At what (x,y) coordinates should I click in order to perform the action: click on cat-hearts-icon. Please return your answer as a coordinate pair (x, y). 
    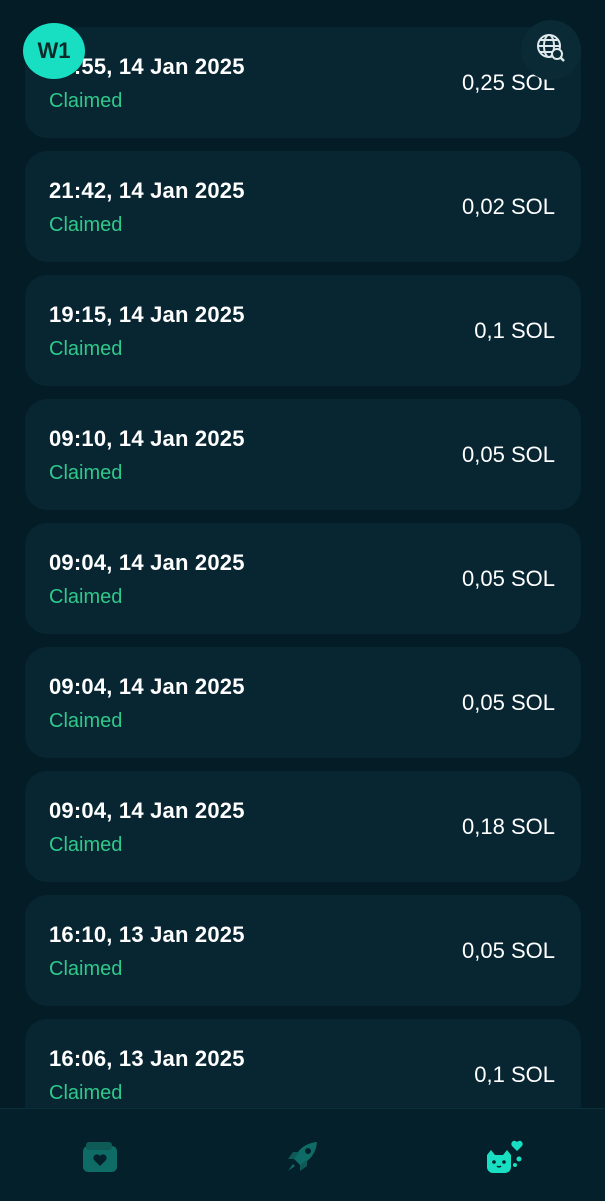
    Looking at the image, I should click on (504, 1159).